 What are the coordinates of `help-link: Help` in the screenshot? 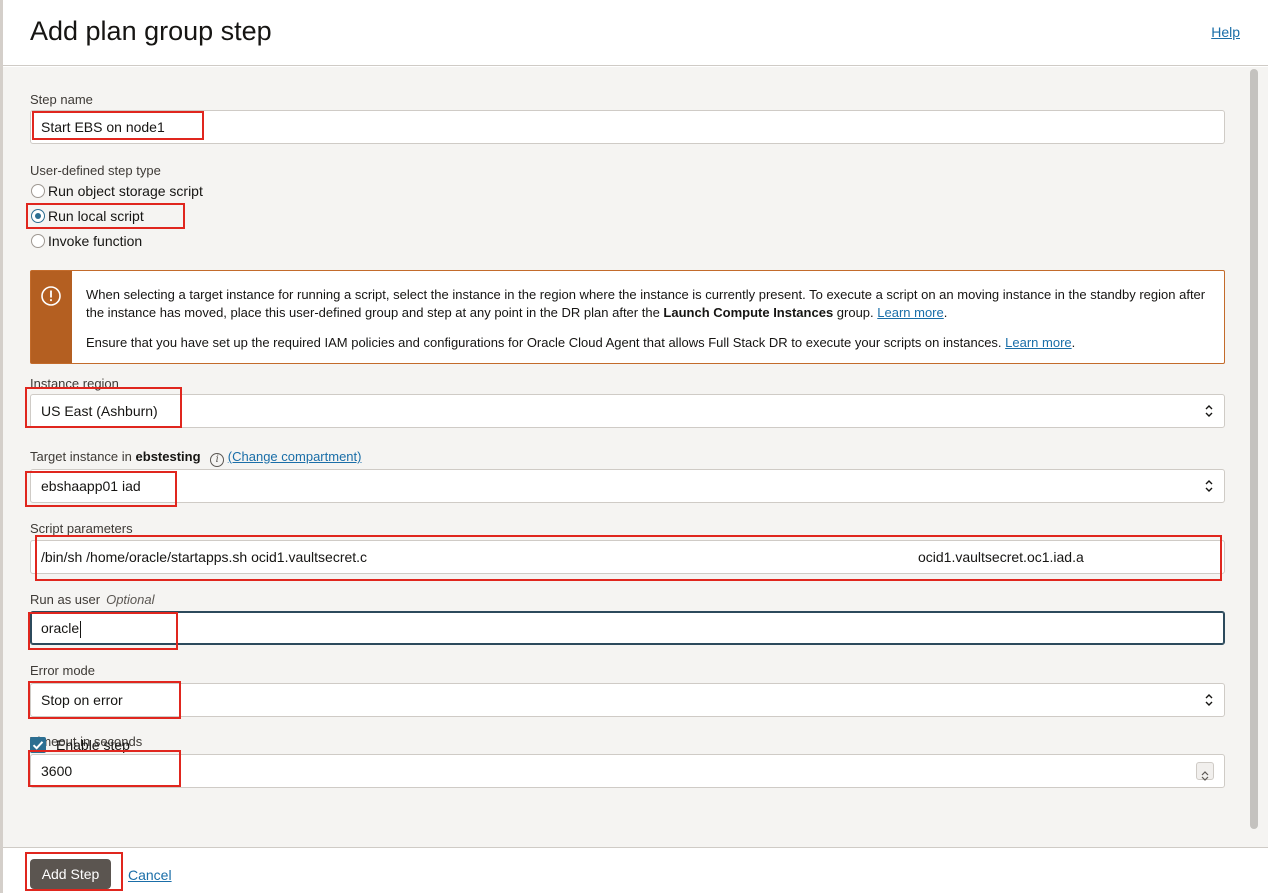 It's located at (1225, 32).